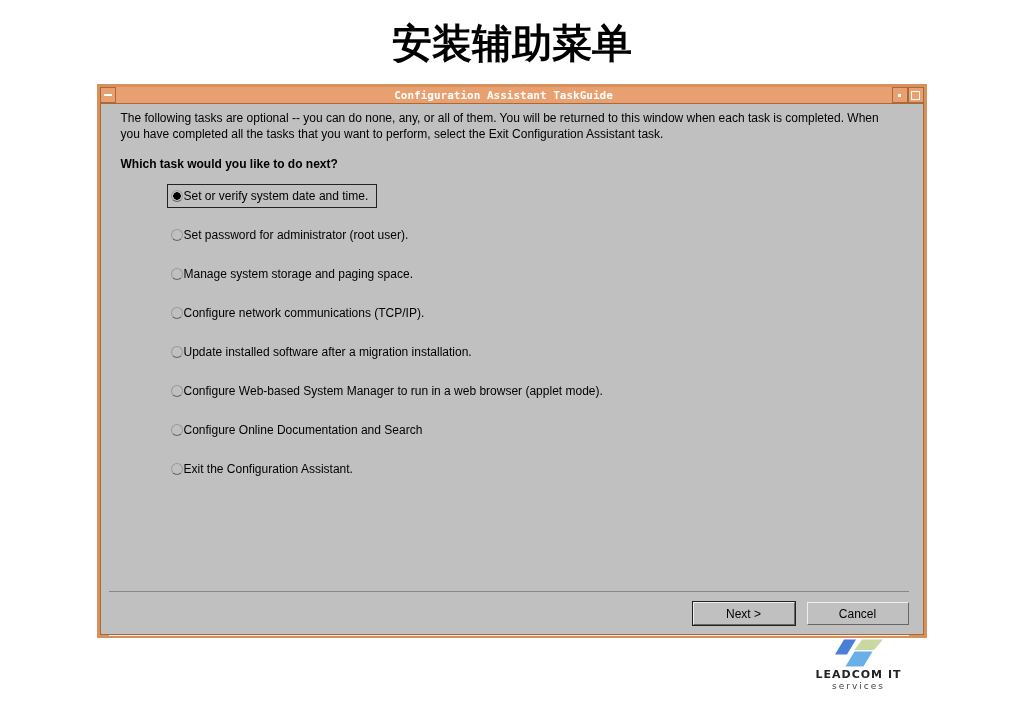  I want to click on cancel-button: Cancel, so click(857, 613).